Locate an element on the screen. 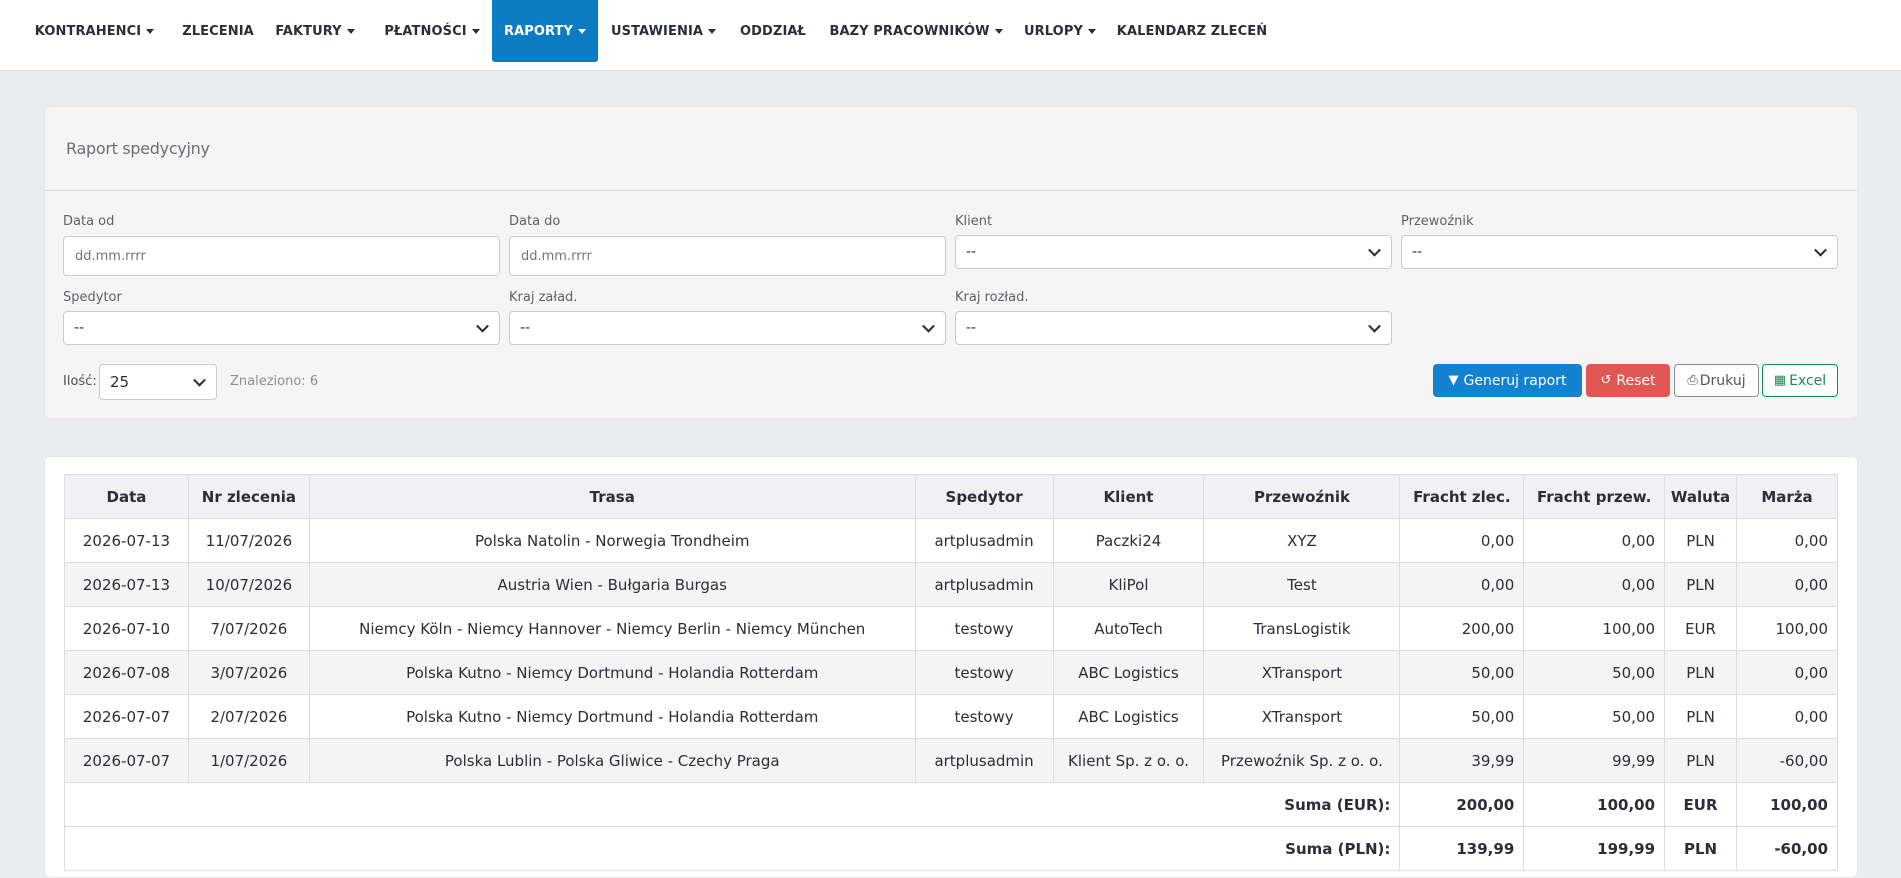 This screenshot has width=1901, height=878. nav-item-zlecenia: ZLECENIA is located at coordinates (218, 31).